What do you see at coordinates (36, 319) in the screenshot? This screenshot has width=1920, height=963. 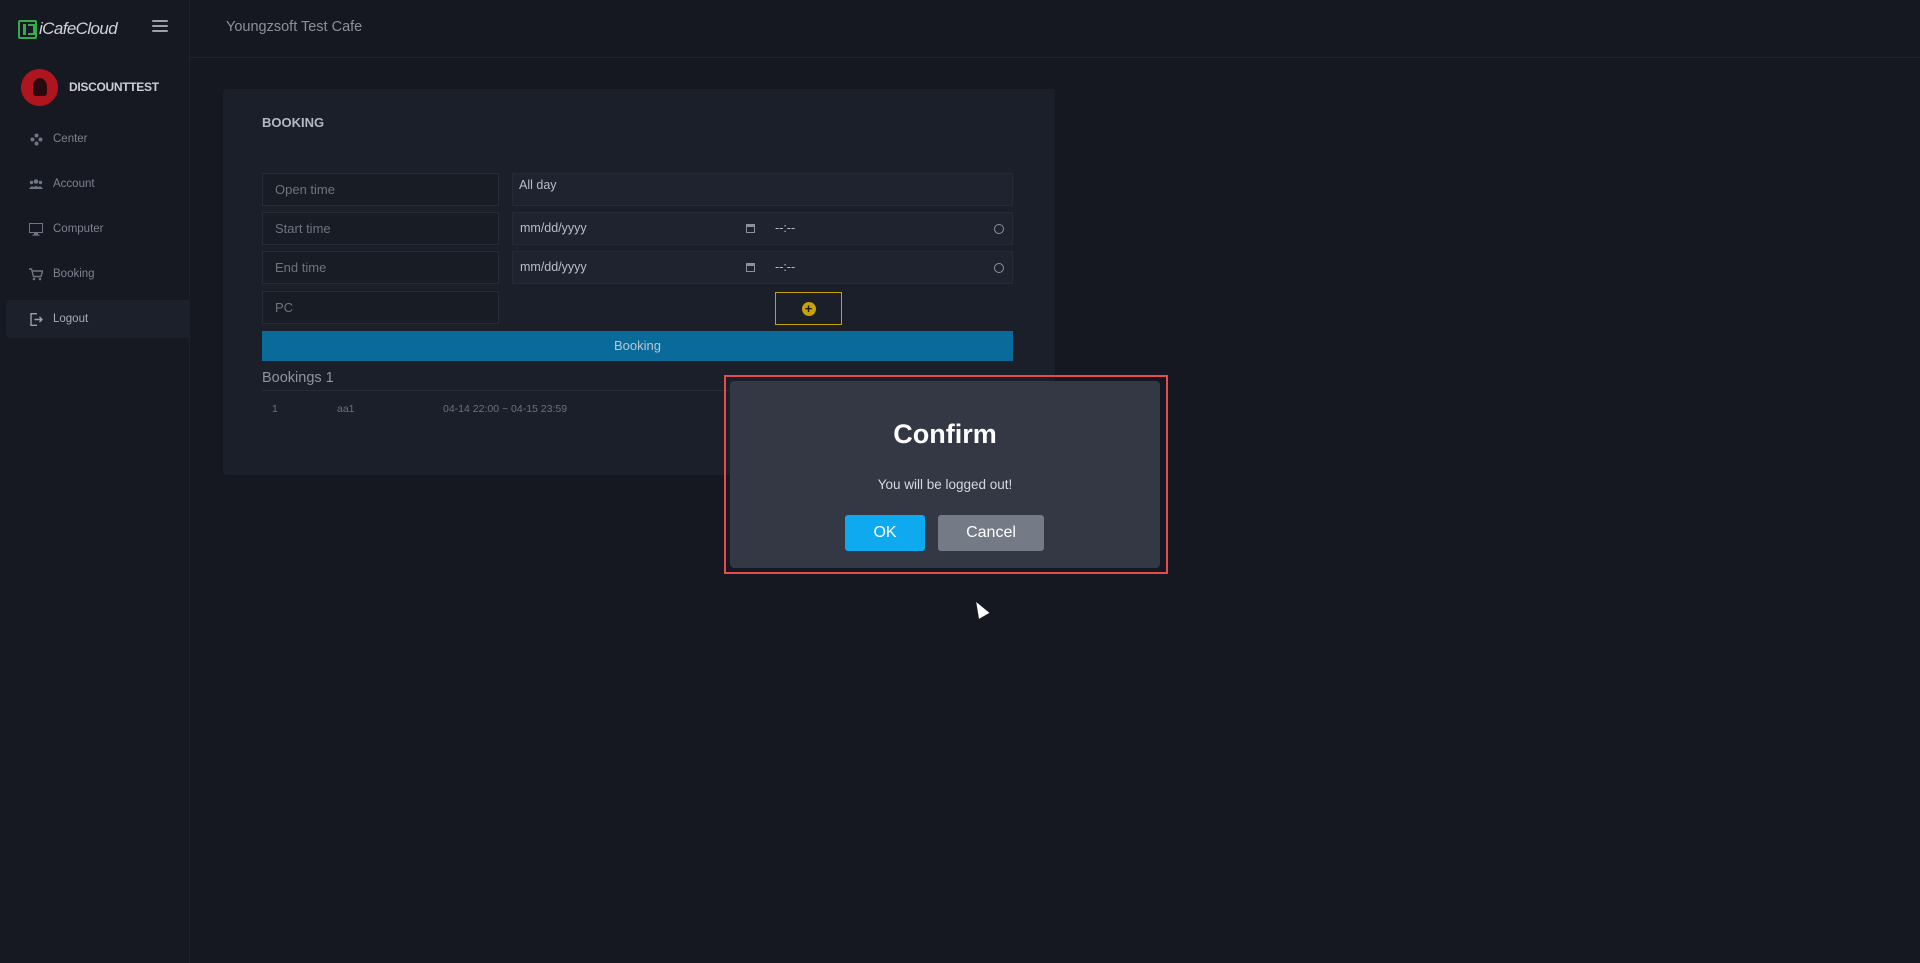 I see `logout-icon` at bounding box center [36, 319].